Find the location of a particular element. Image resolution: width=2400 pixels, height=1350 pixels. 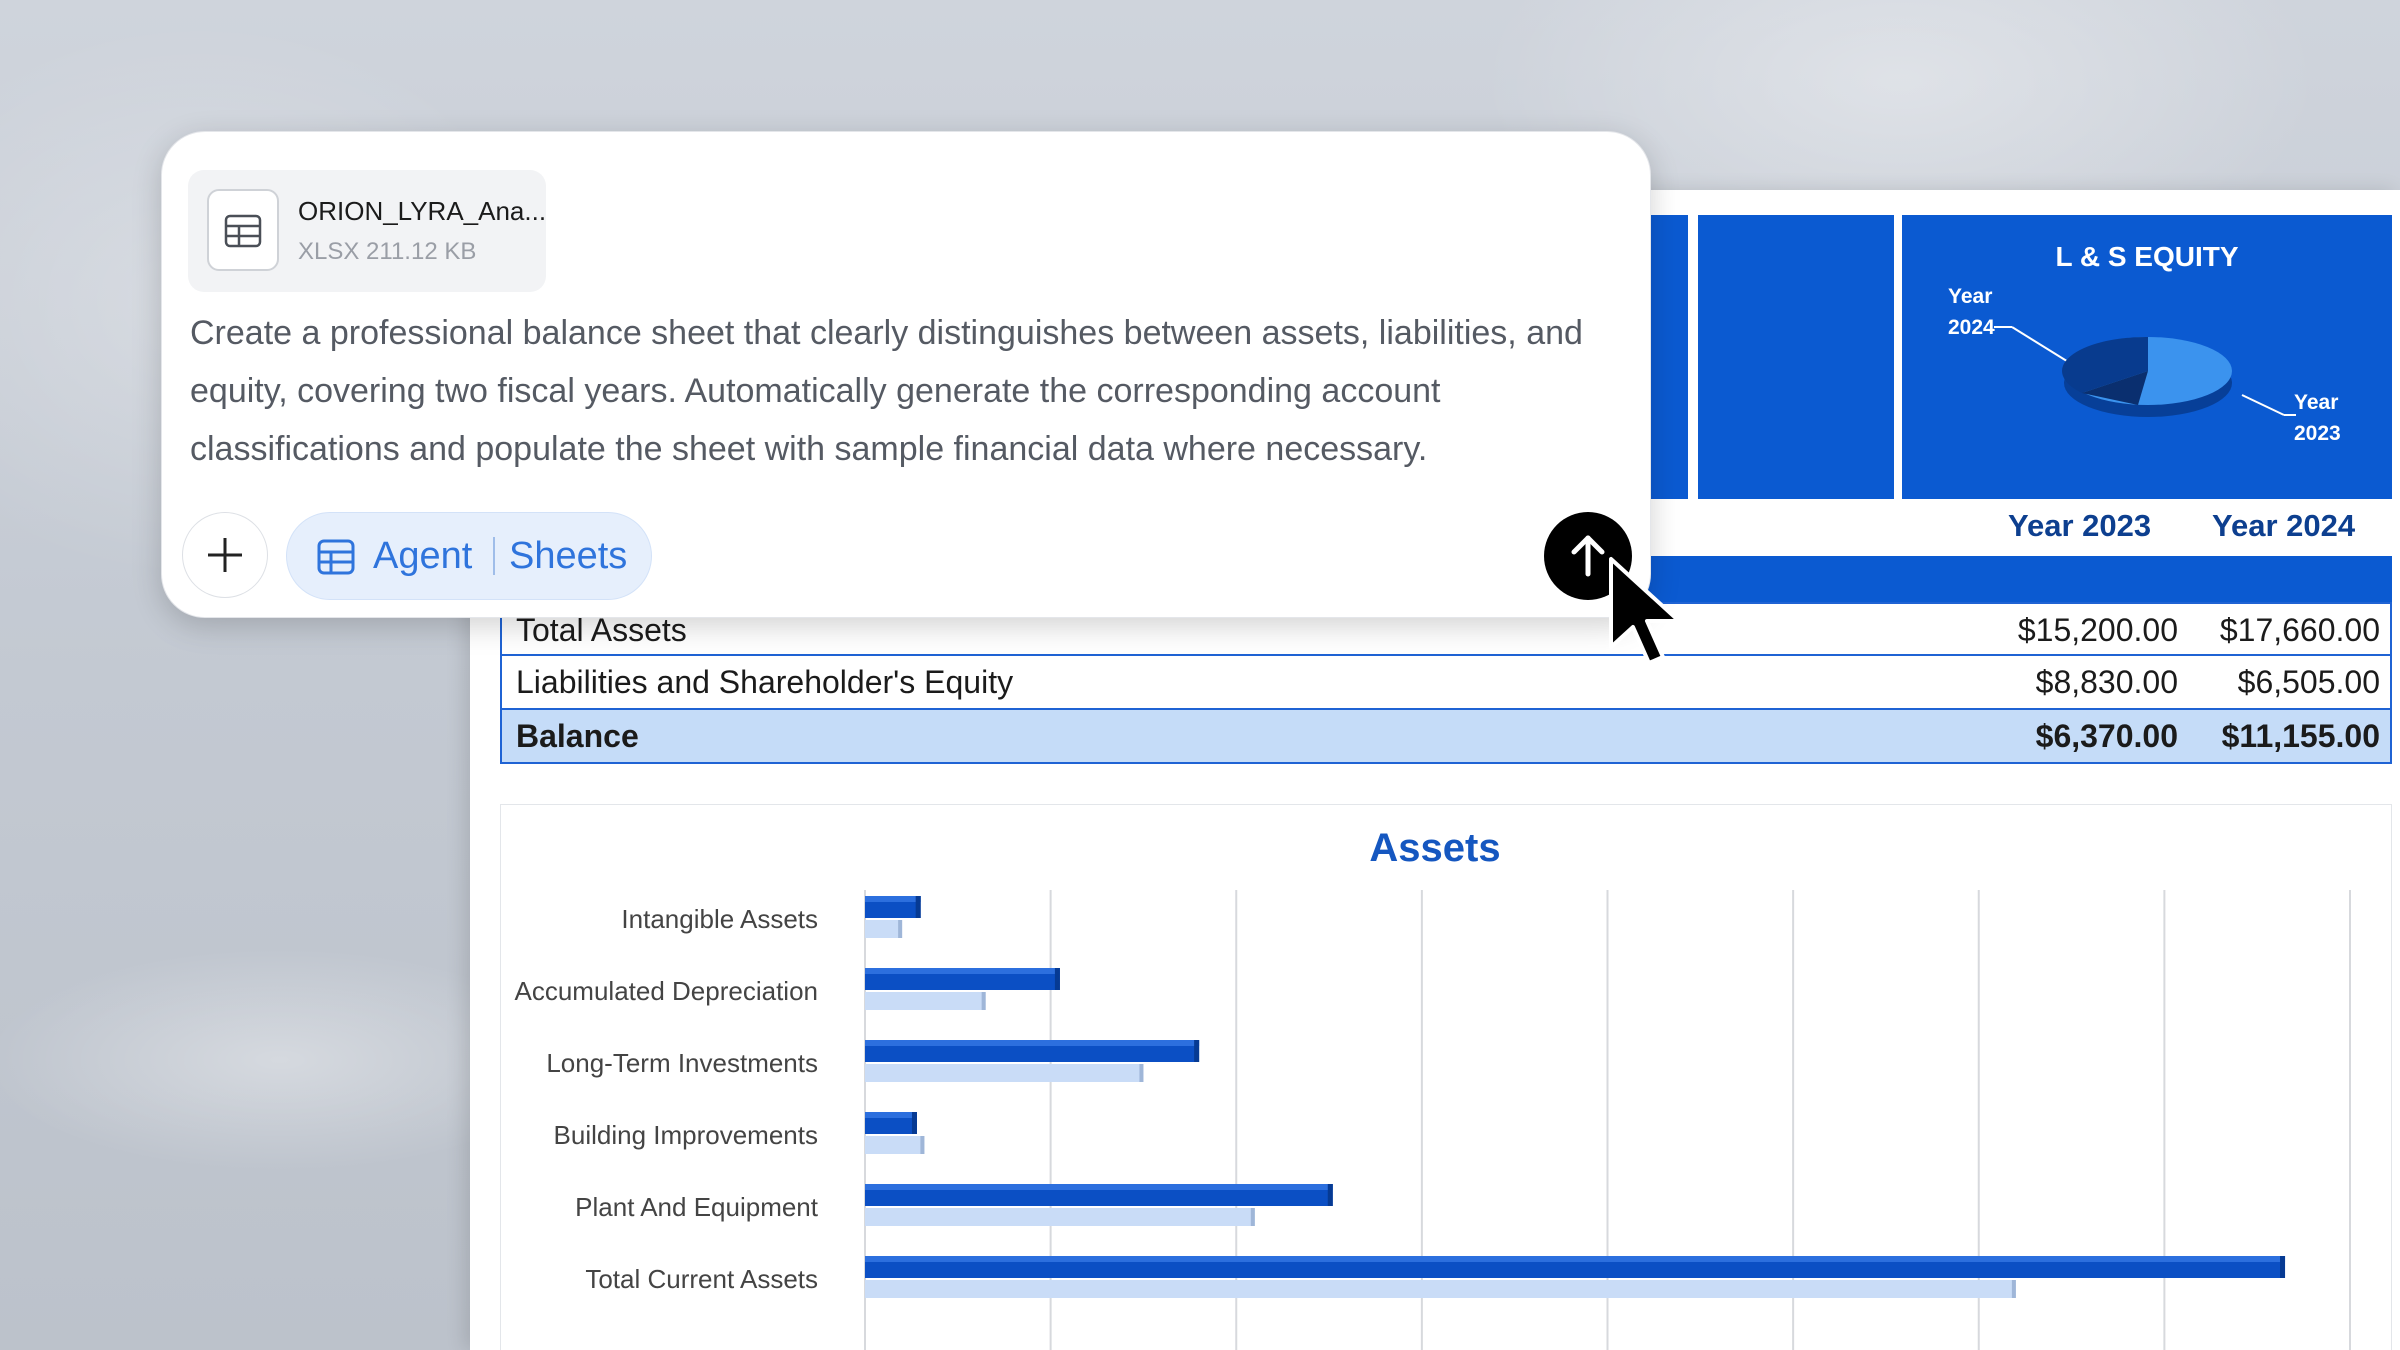

column-header-2024: Year 2024 is located at coordinates (2284, 525).